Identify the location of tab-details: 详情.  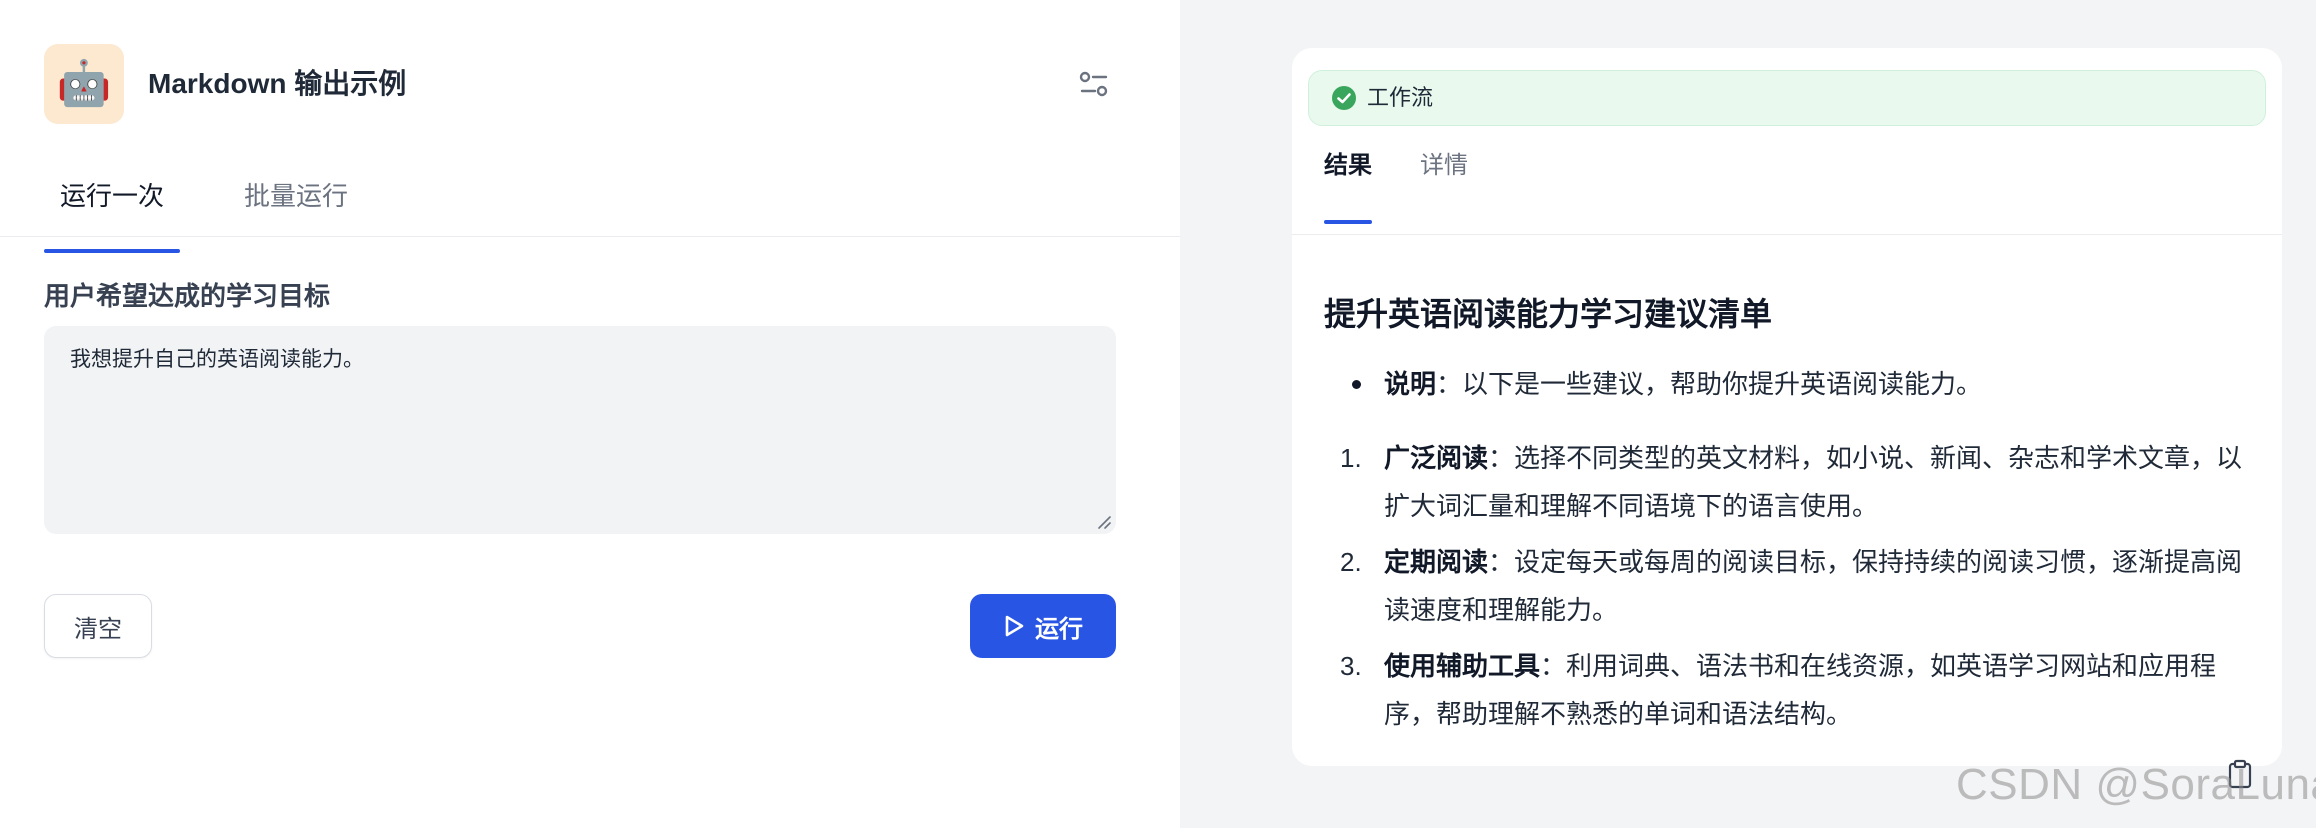
(1444, 178).